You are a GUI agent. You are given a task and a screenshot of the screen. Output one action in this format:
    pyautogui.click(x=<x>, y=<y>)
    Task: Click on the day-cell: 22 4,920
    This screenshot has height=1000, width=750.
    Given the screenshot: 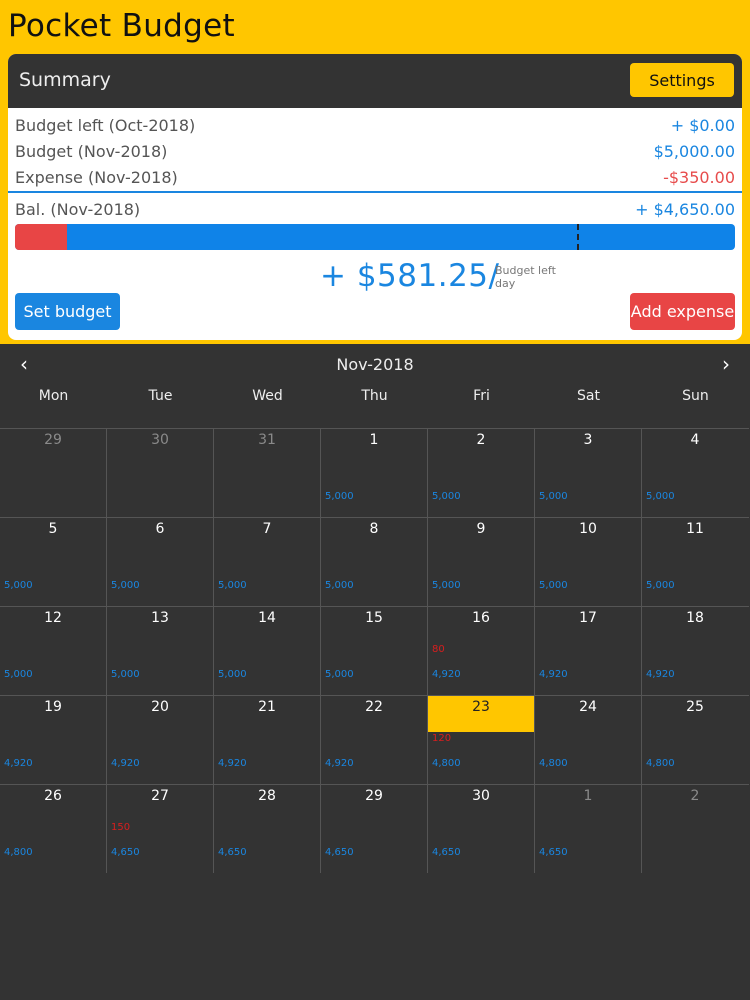 What is the action you would take?
    pyautogui.click(x=374, y=739)
    